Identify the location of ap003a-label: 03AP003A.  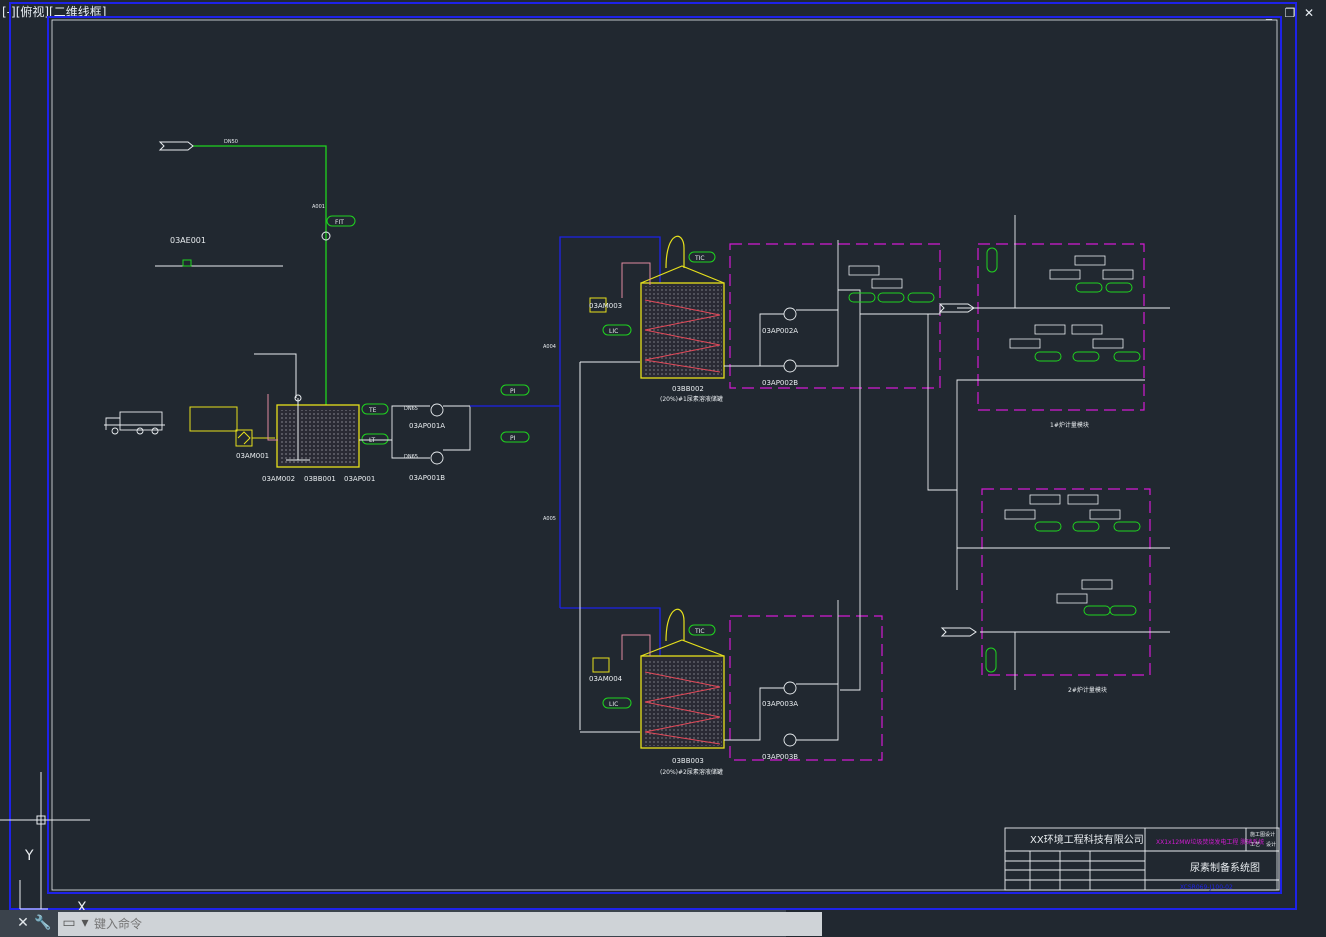
(780, 704).